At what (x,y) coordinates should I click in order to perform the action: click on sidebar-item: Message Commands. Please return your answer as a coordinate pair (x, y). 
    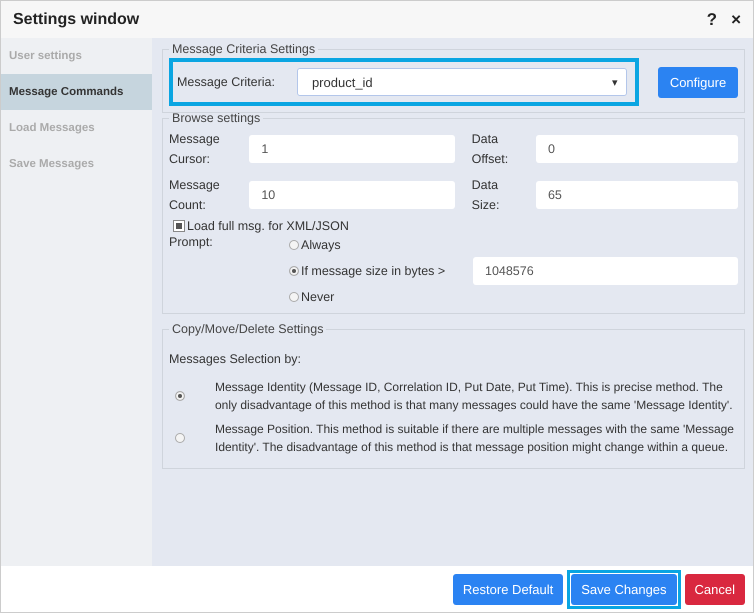
    Looking at the image, I should click on (76, 92).